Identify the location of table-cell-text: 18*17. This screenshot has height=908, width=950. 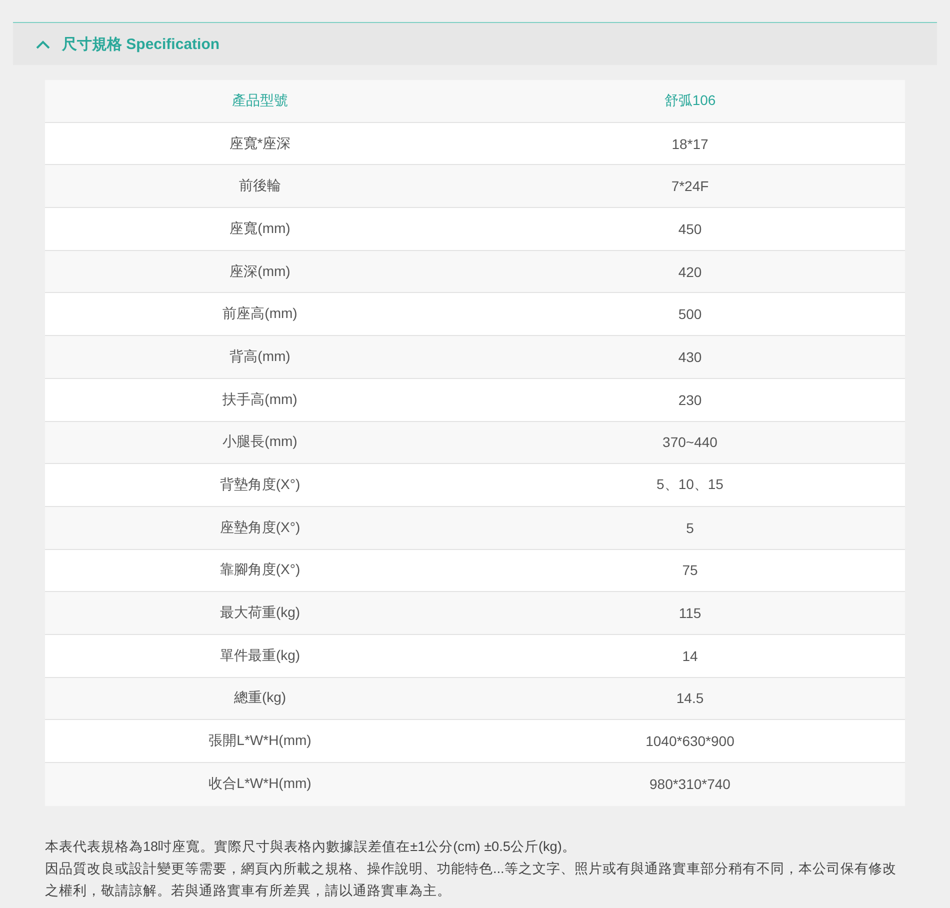
(690, 144).